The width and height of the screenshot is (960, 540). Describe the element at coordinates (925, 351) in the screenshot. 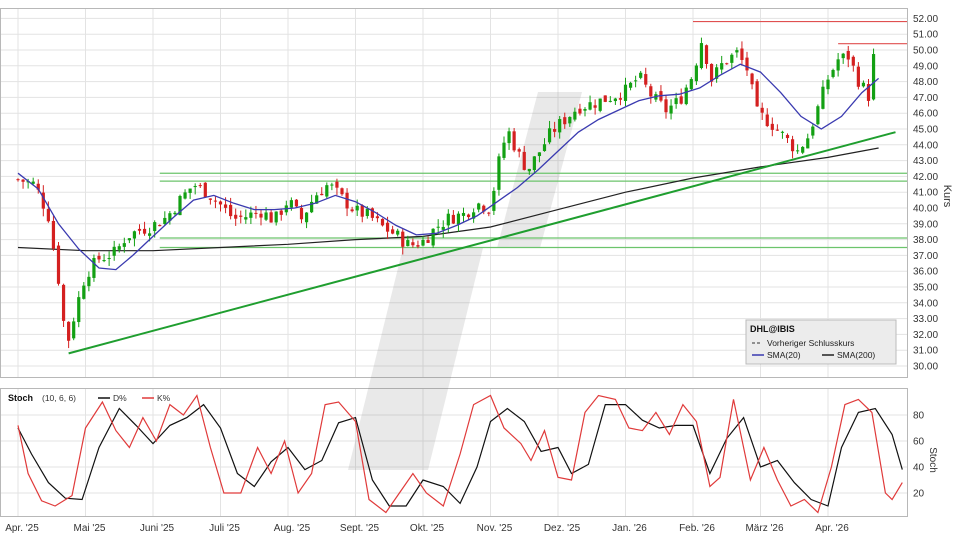

I see `price-tick-label: 31.00` at that location.